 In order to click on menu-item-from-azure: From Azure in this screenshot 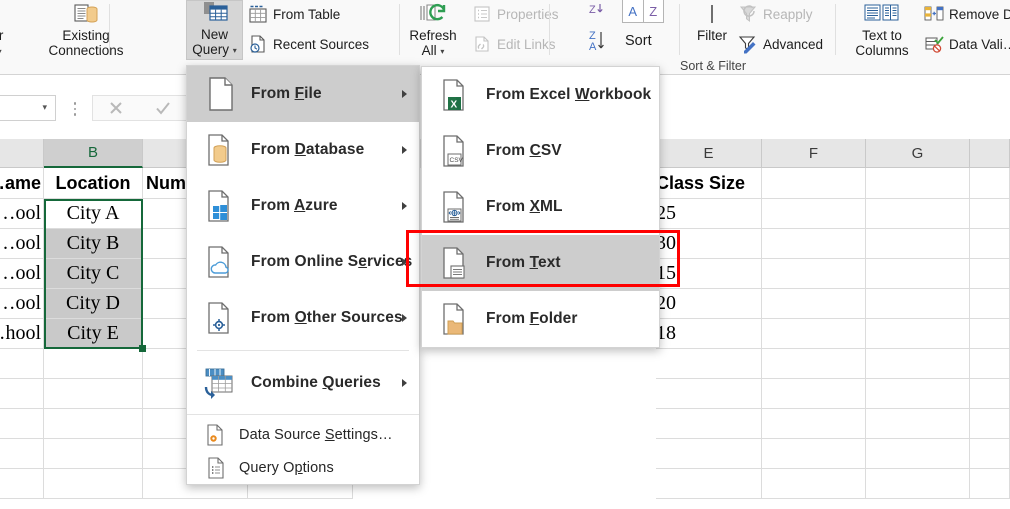, I will do `click(303, 206)`.